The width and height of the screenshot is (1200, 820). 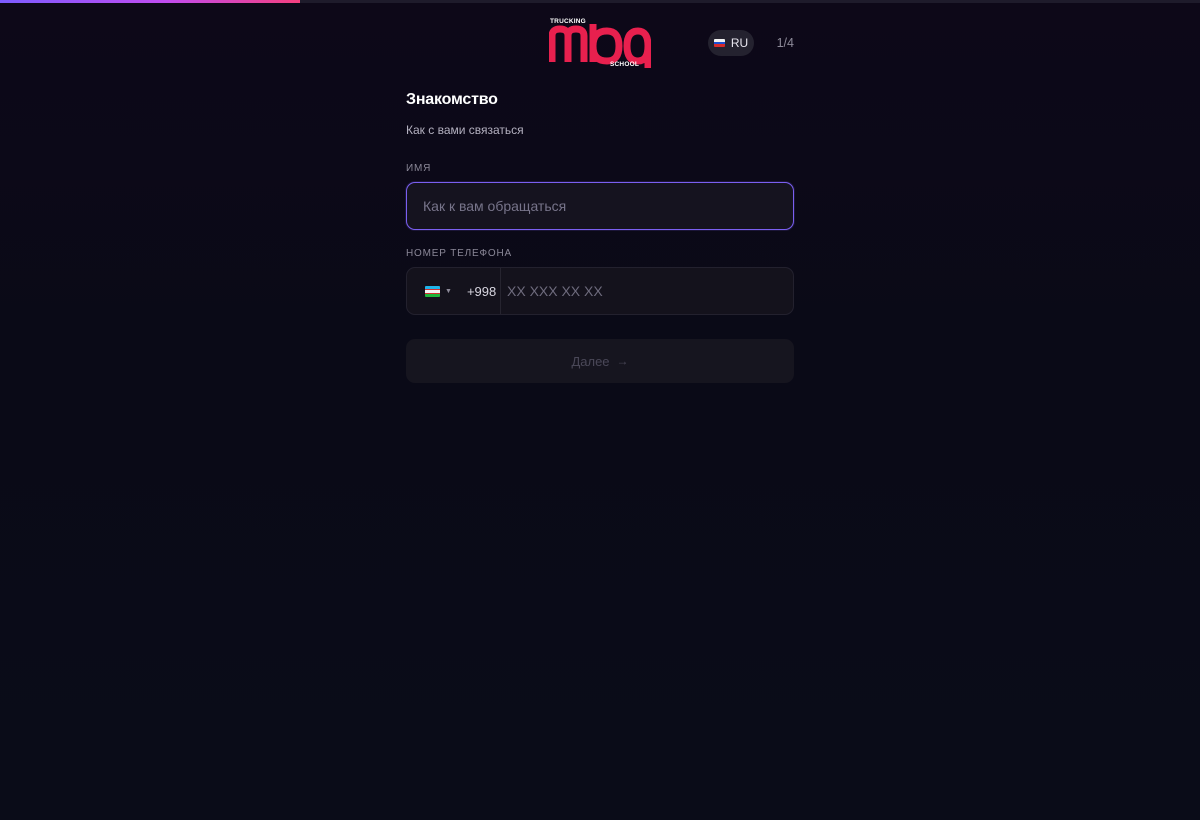 I want to click on page-title: Знакомство, so click(x=452, y=99).